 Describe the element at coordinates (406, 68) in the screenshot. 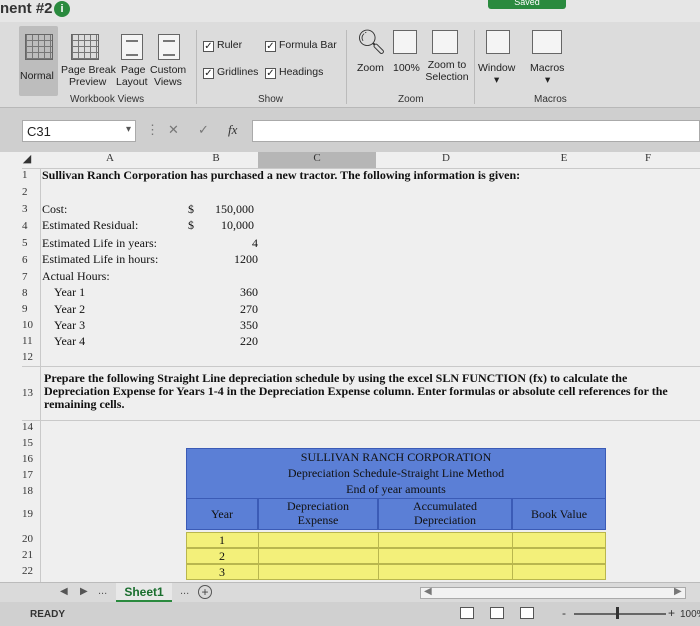

I see `zoom-100-button: 100%` at that location.